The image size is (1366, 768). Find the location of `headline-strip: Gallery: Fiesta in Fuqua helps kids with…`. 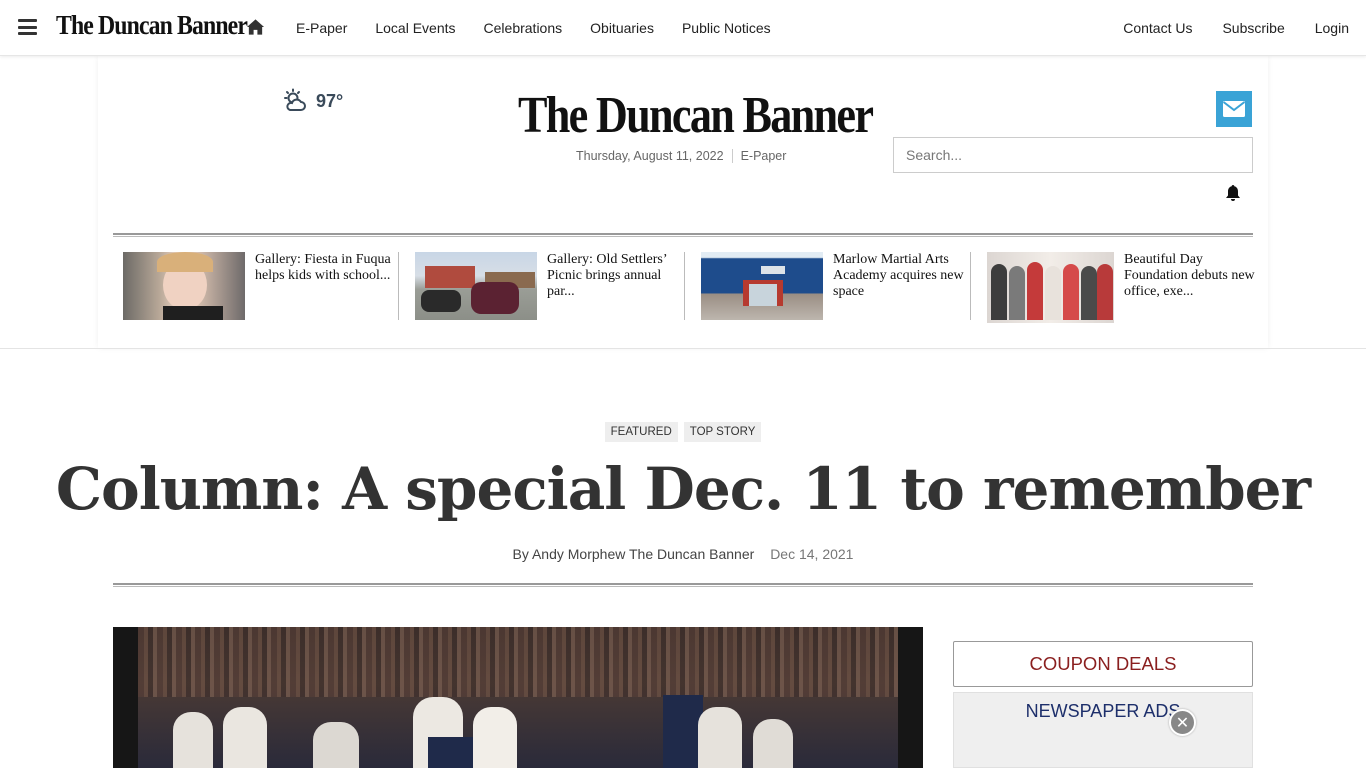

headline-strip: Gallery: Fiesta in Fuqua helps kids with… is located at coordinates (693, 288).